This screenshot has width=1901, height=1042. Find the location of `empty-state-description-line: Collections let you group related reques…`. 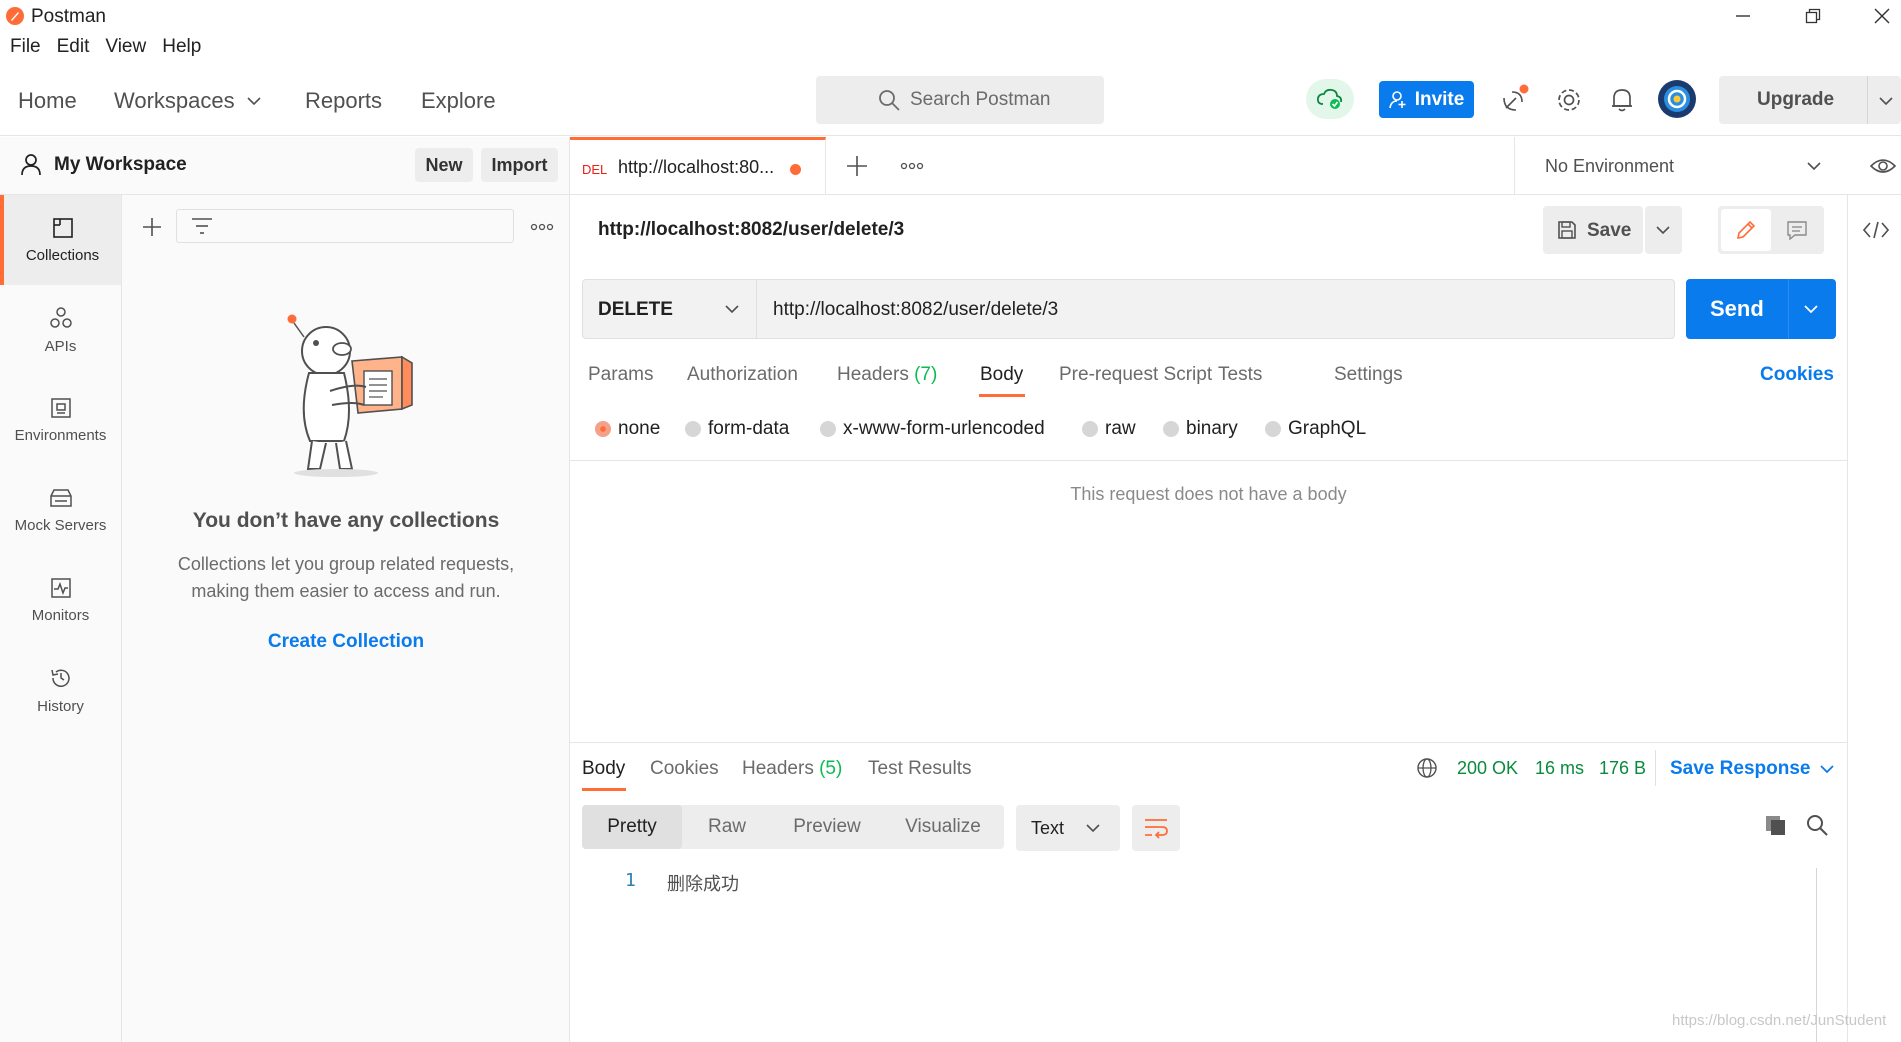

empty-state-description-line: Collections let you group related reques… is located at coordinates (346, 564).